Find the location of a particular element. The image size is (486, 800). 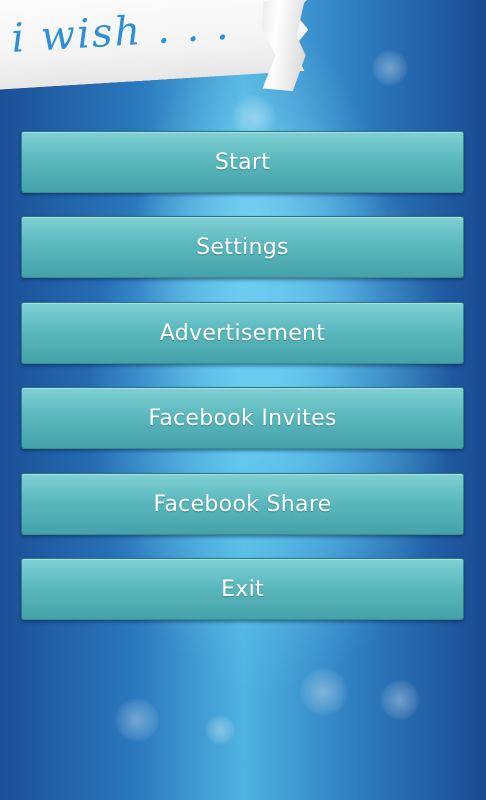

advertisement-button-label: Advertisement is located at coordinates (242, 333).